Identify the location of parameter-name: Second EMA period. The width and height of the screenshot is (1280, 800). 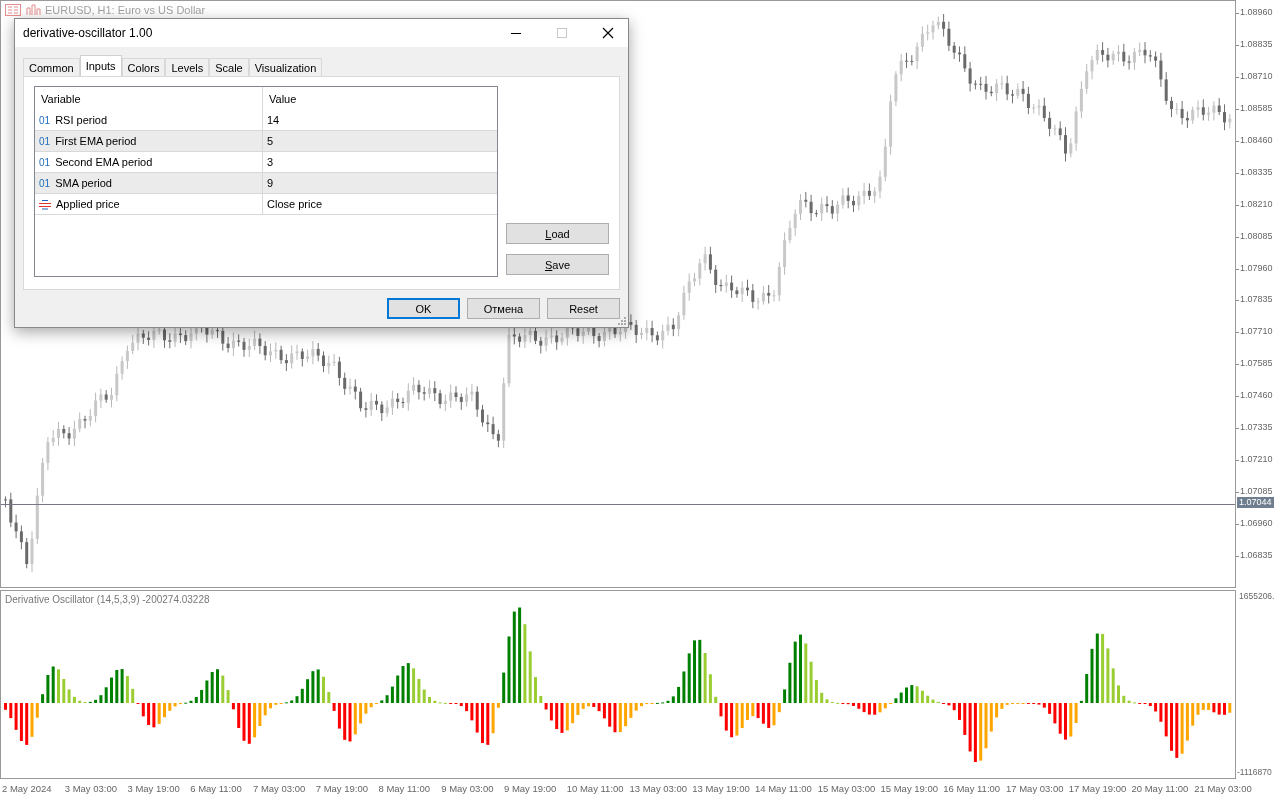
(104, 162).